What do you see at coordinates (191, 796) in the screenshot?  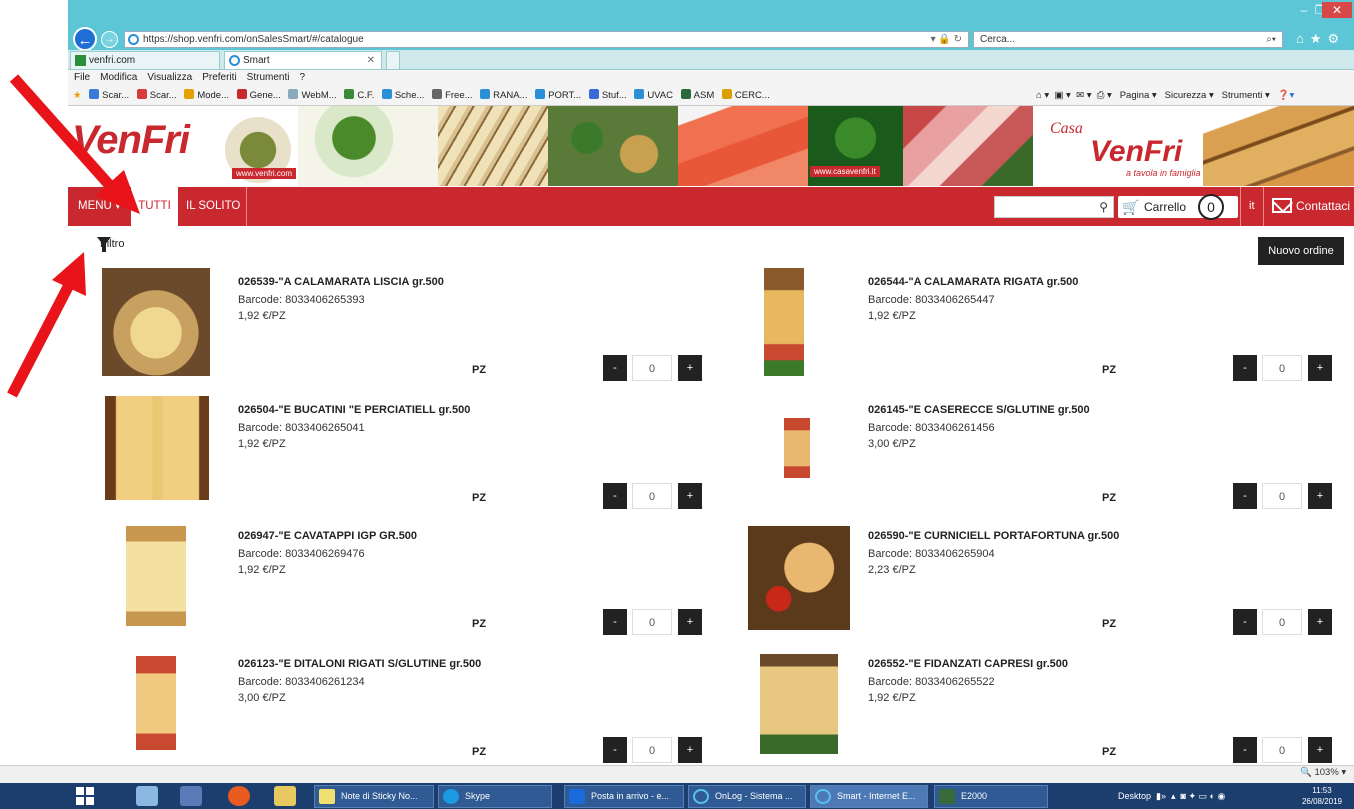 I see `users-icon` at bounding box center [191, 796].